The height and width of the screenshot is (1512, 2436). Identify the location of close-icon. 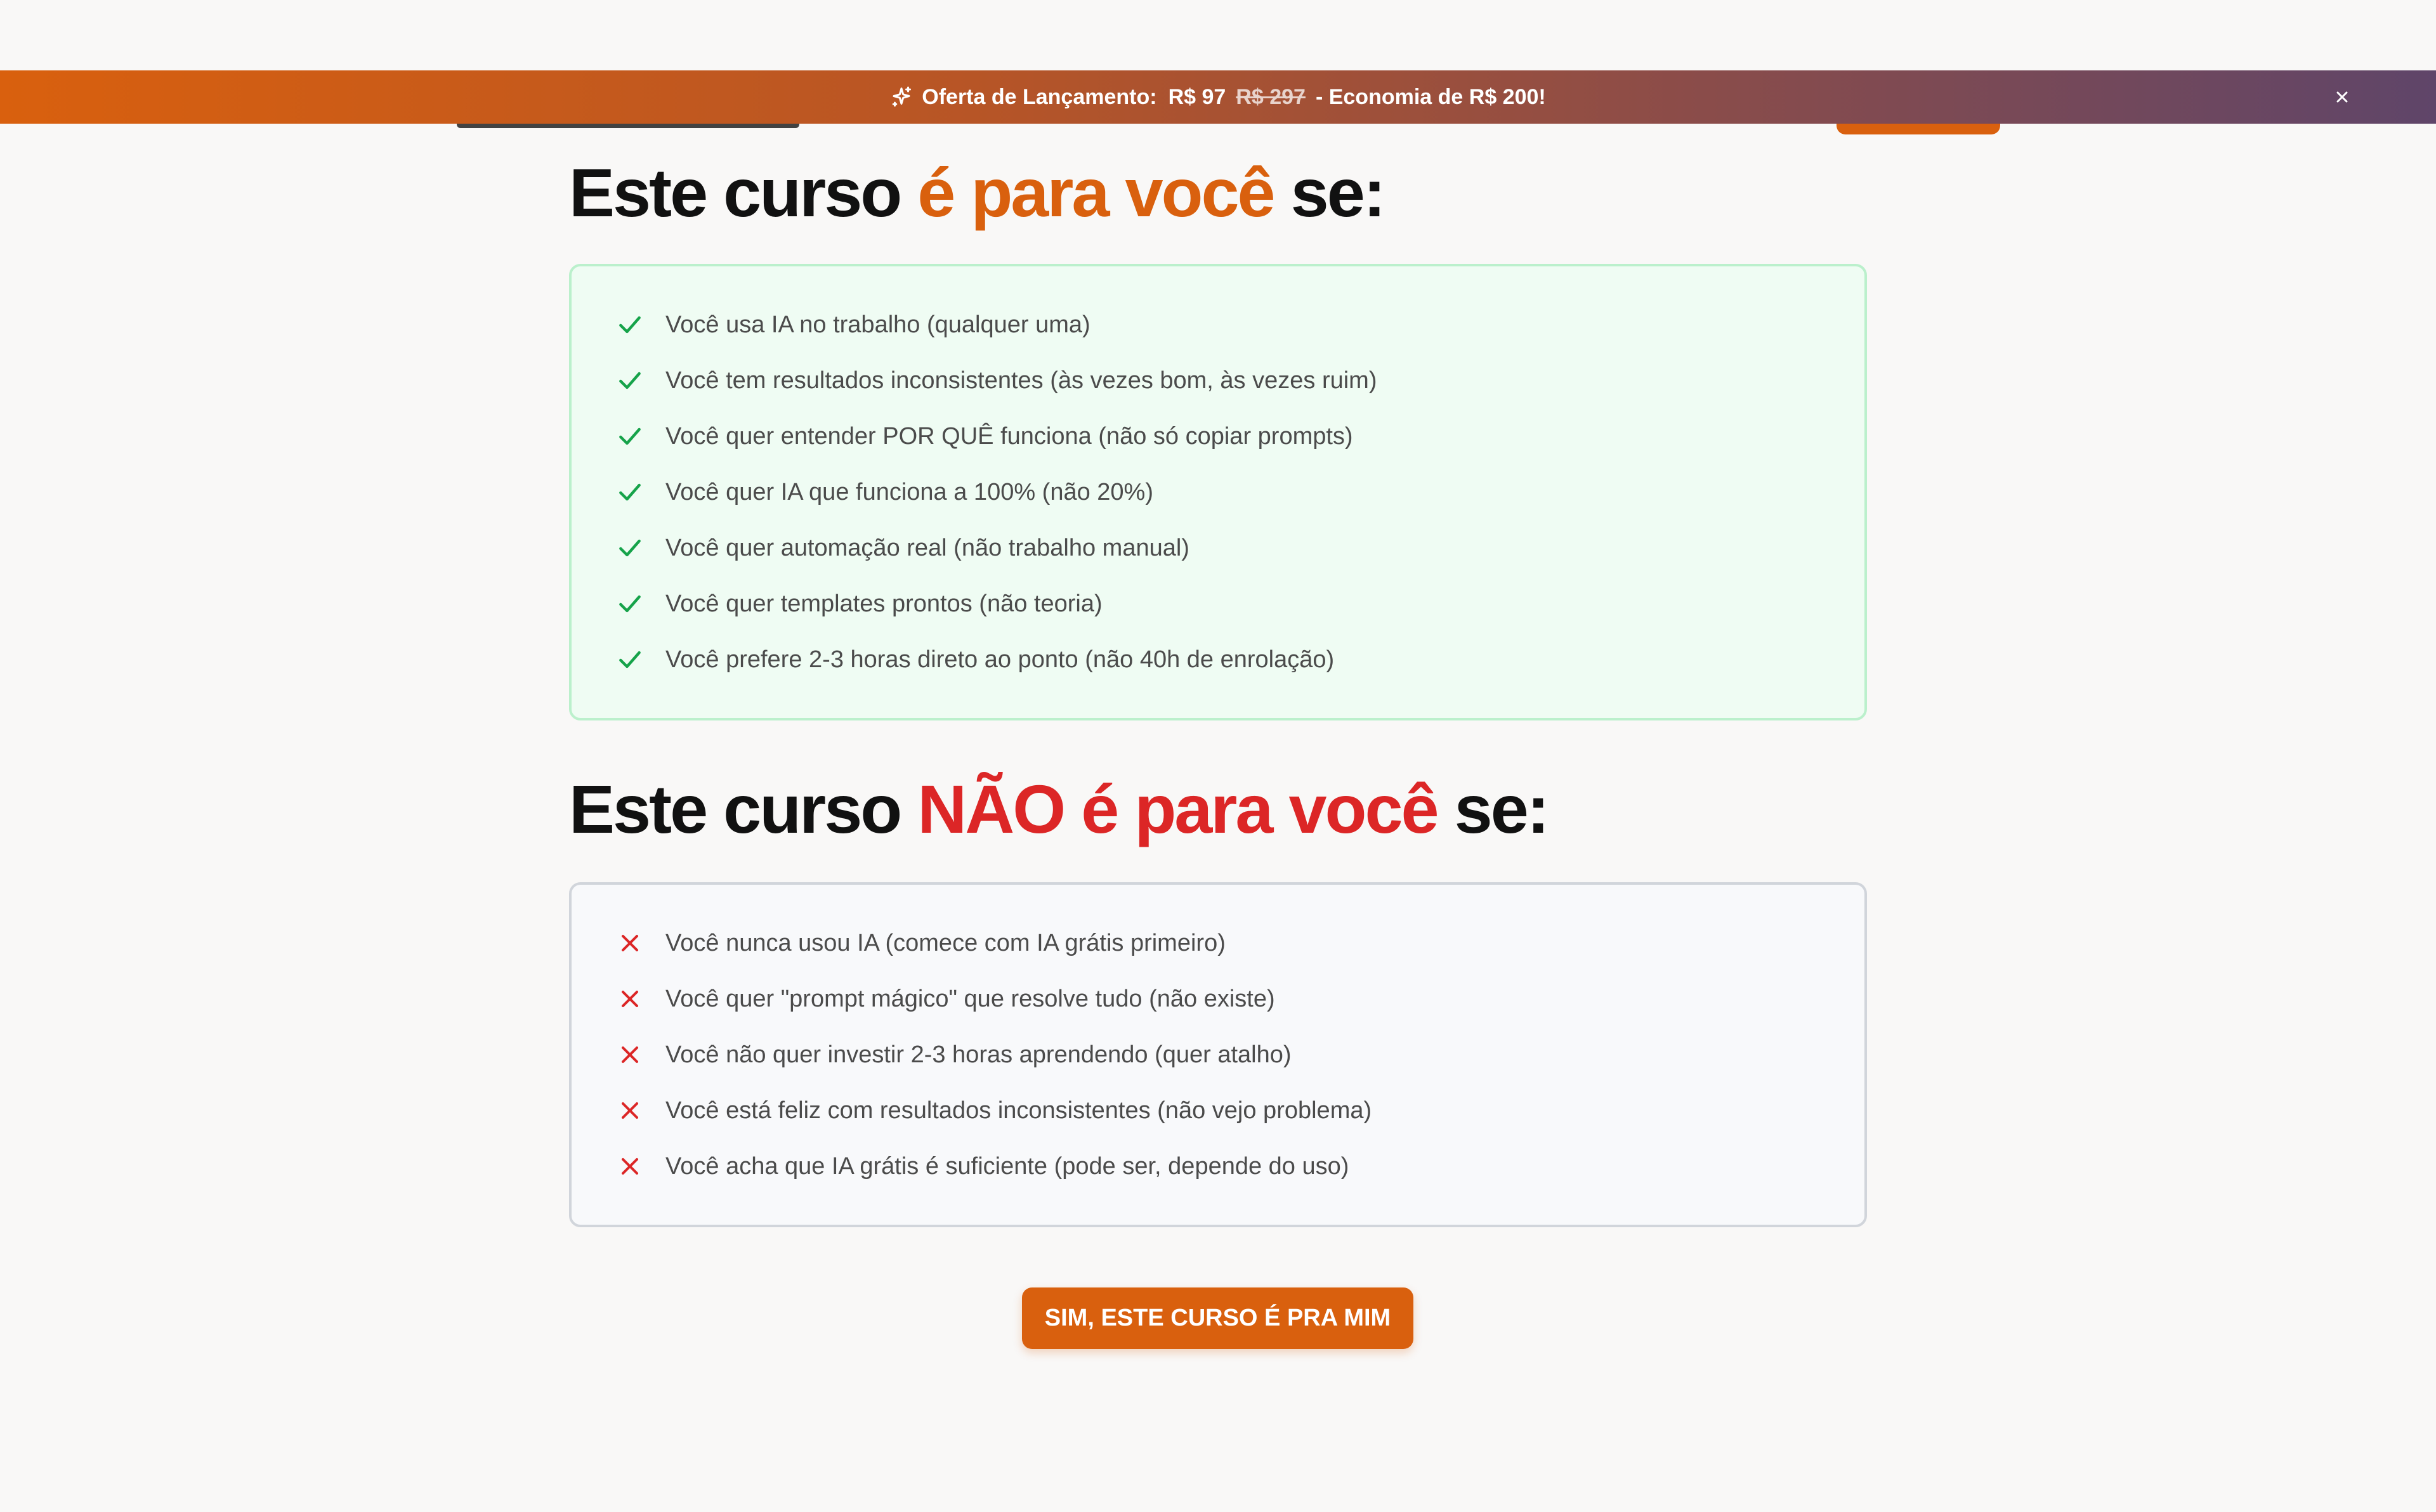
(2342, 97).